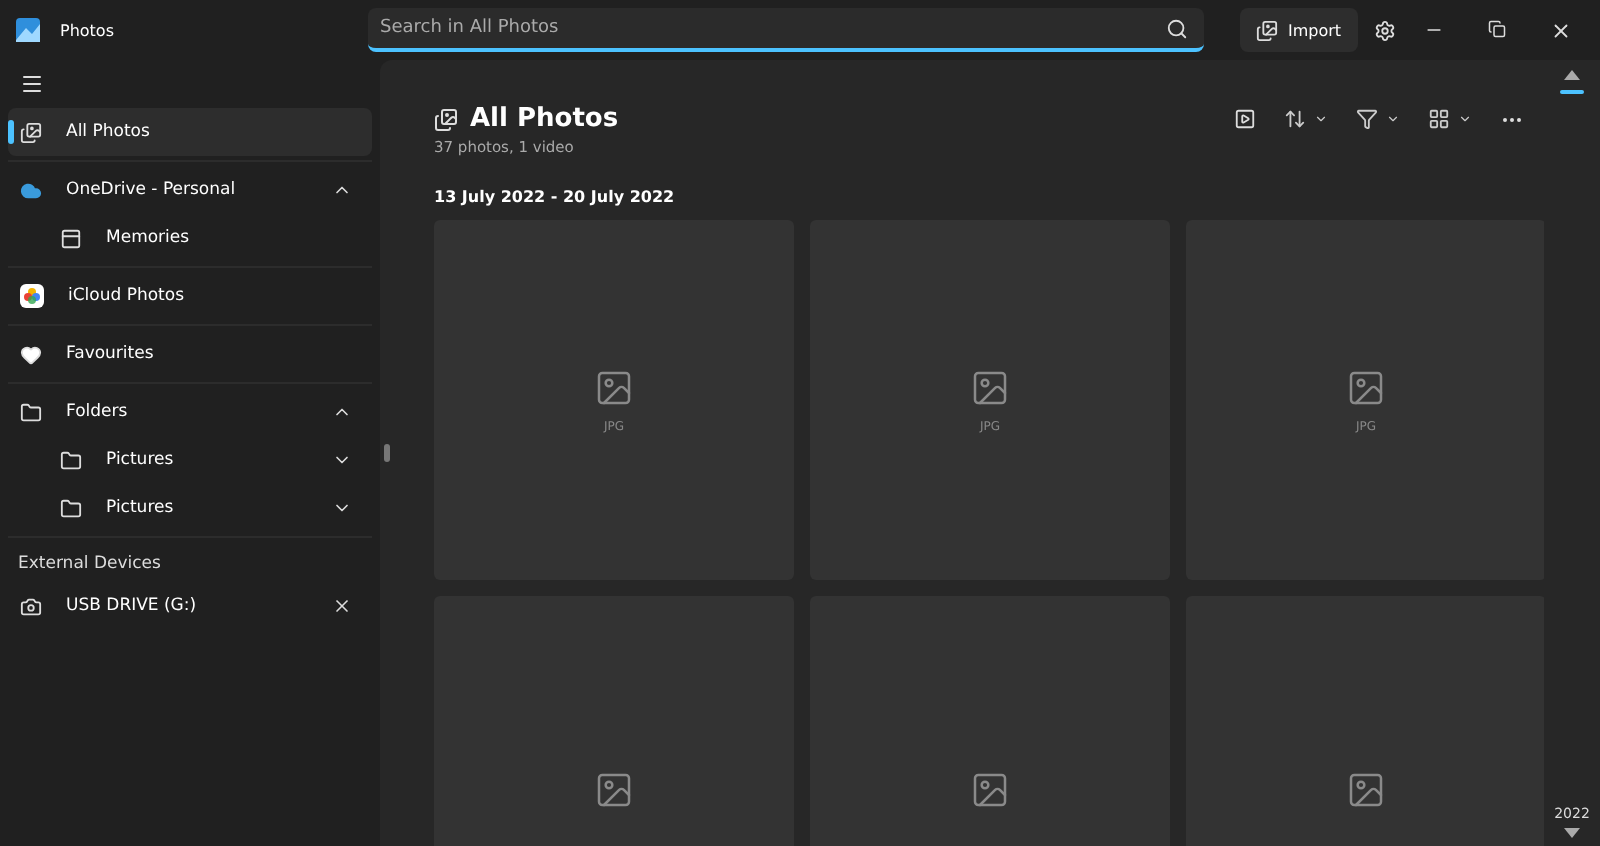 The height and width of the screenshot is (846, 1600). Describe the element at coordinates (32, 296) in the screenshot. I see `color-wheel-icon` at that location.